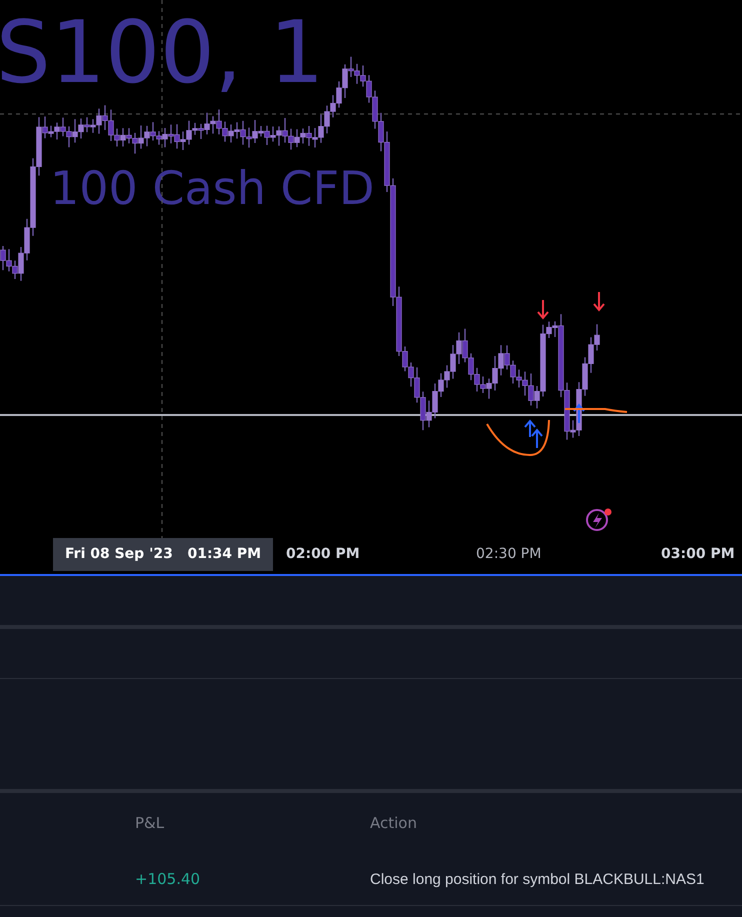 This screenshot has width=742, height=917. Describe the element at coordinates (537, 879) in the screenshot. I see `action-cell: Close long position for symbol BLACKBULL:NAS1` at that location.